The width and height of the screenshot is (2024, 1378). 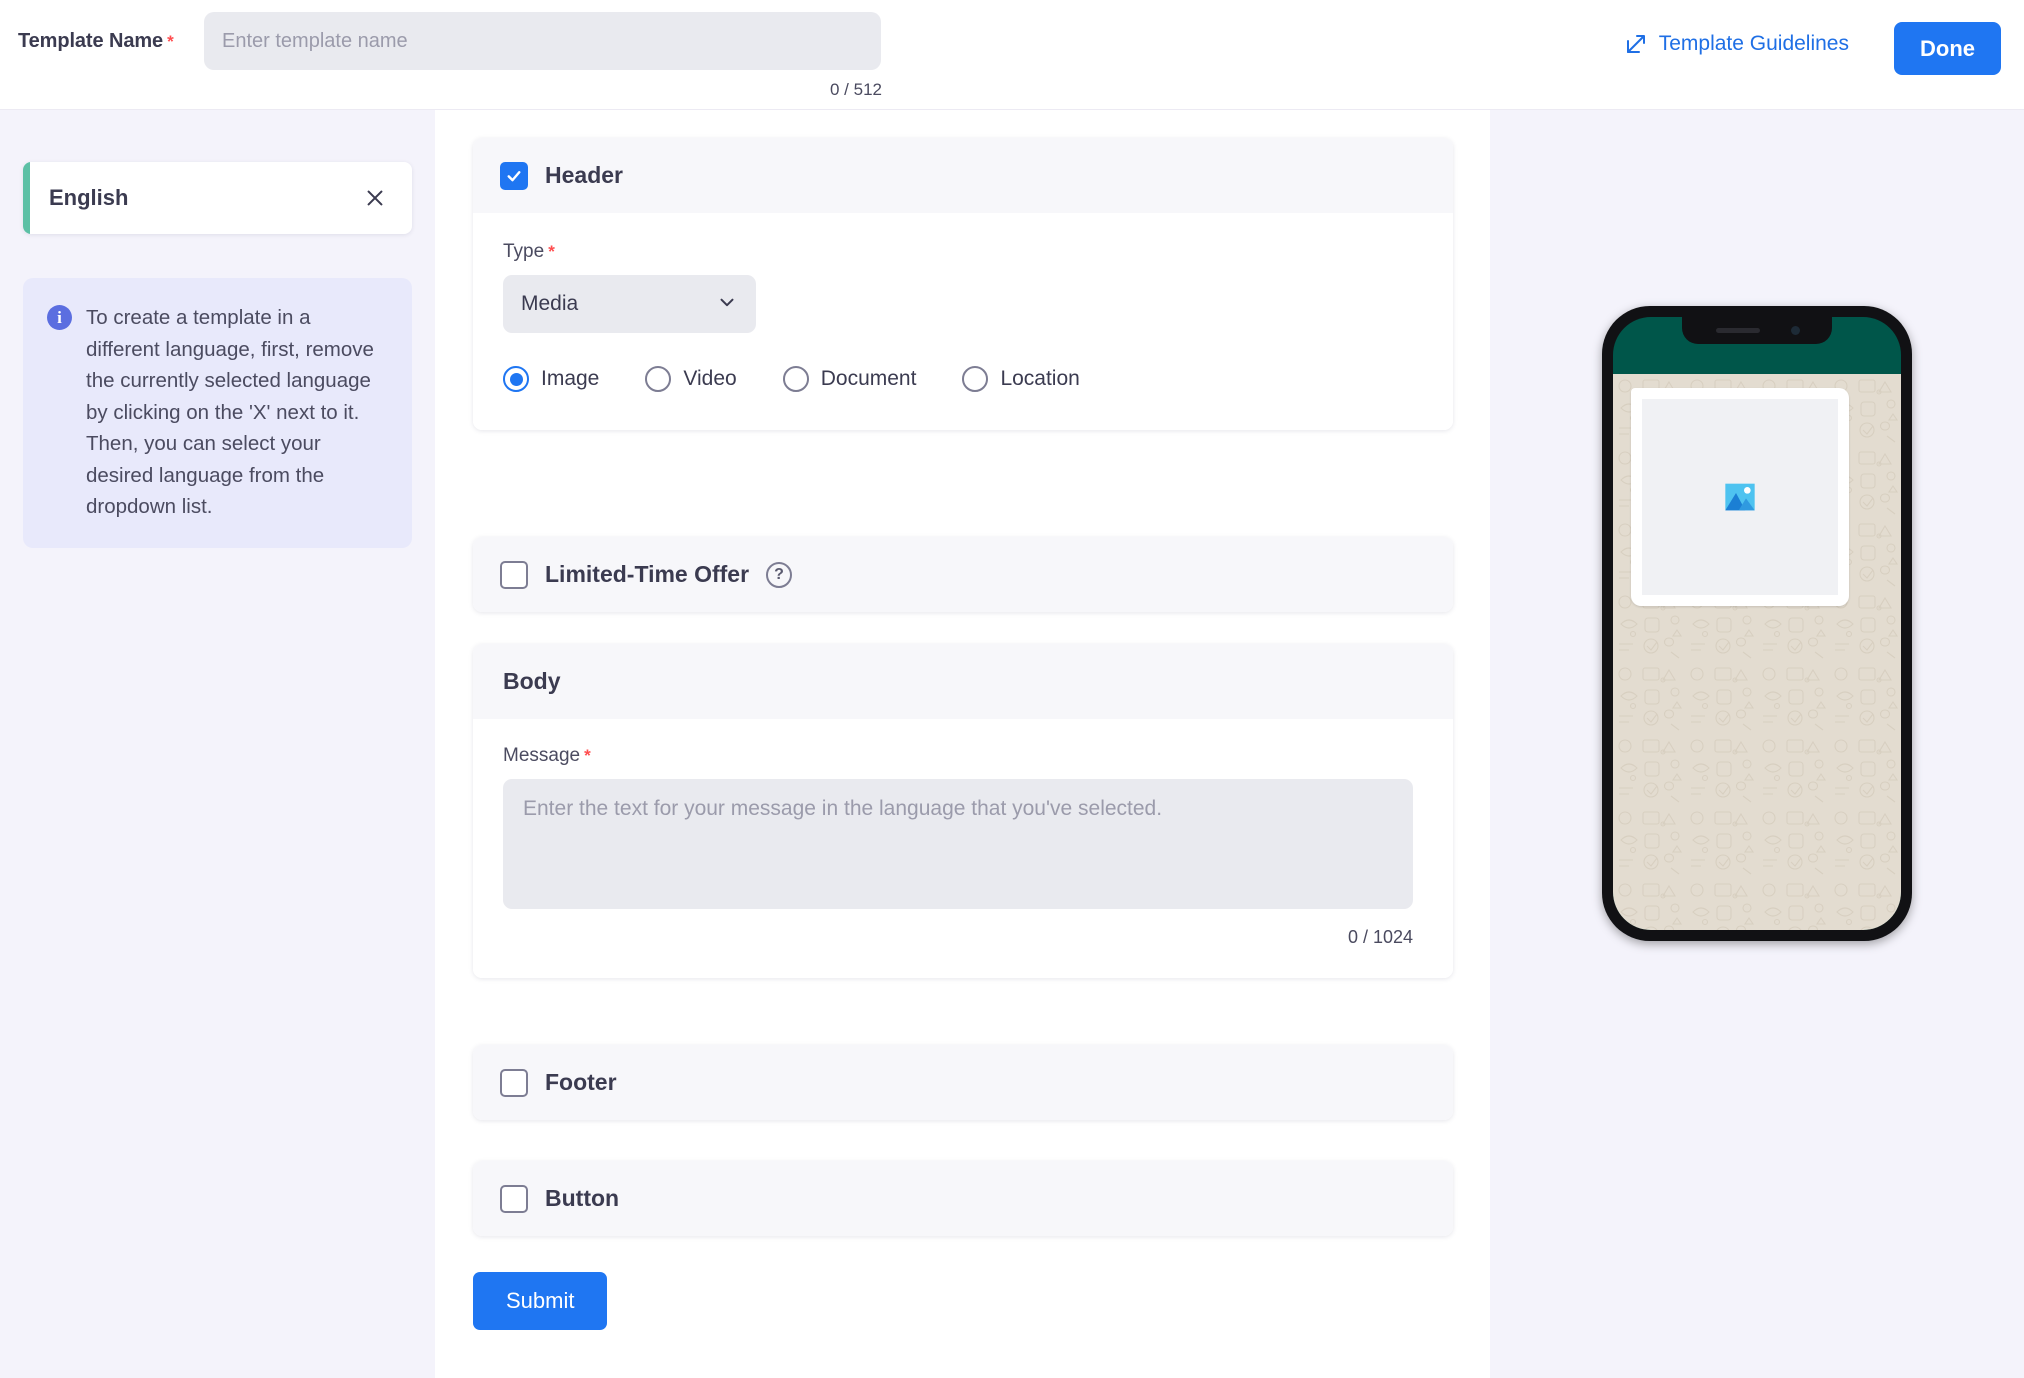 What do you see at coordinates (958, 844) in the screenshot?
I see `message-textarea` at bounding box center [958, 844].